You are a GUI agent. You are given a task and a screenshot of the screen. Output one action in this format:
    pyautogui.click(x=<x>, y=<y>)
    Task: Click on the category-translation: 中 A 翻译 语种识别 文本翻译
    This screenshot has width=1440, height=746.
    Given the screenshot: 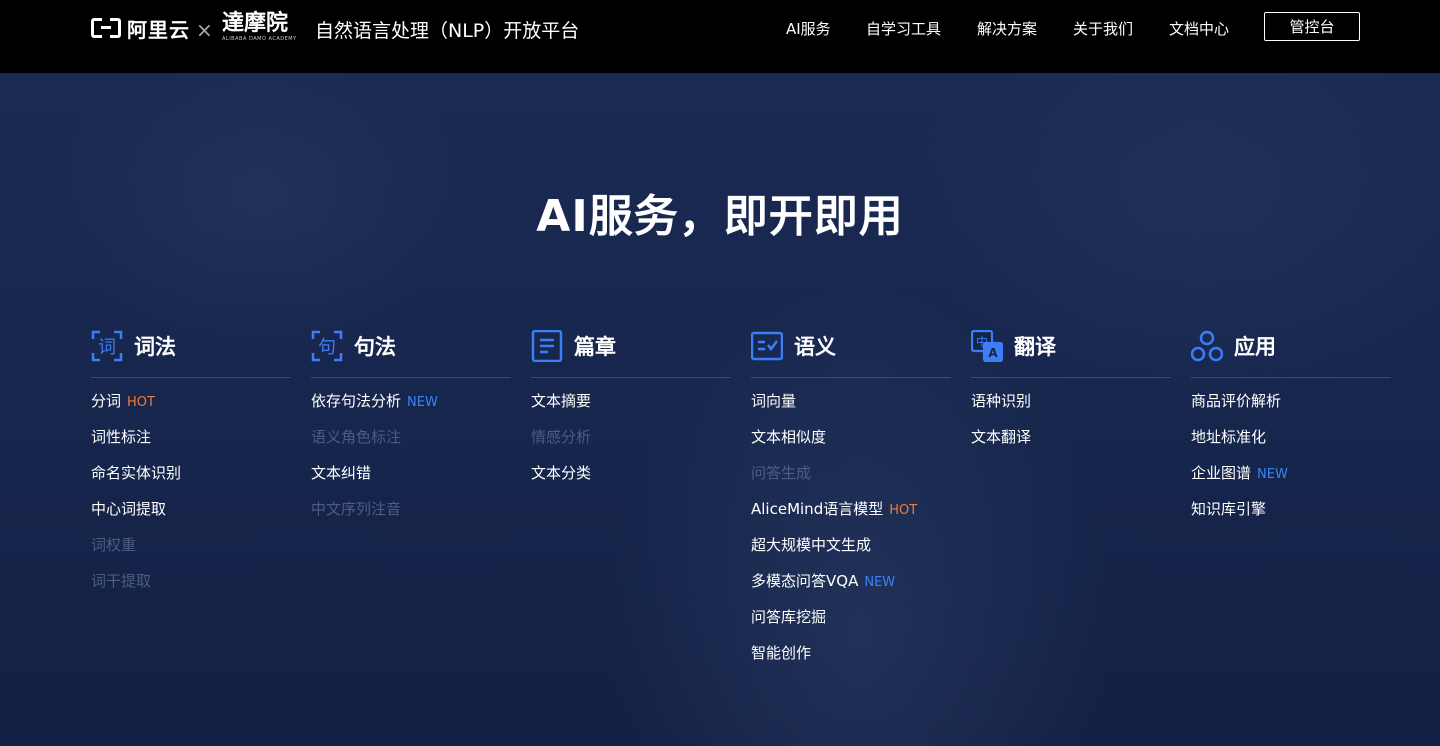 What is the action you would take?
    pyautogui.click(x=1071, y=387)
    